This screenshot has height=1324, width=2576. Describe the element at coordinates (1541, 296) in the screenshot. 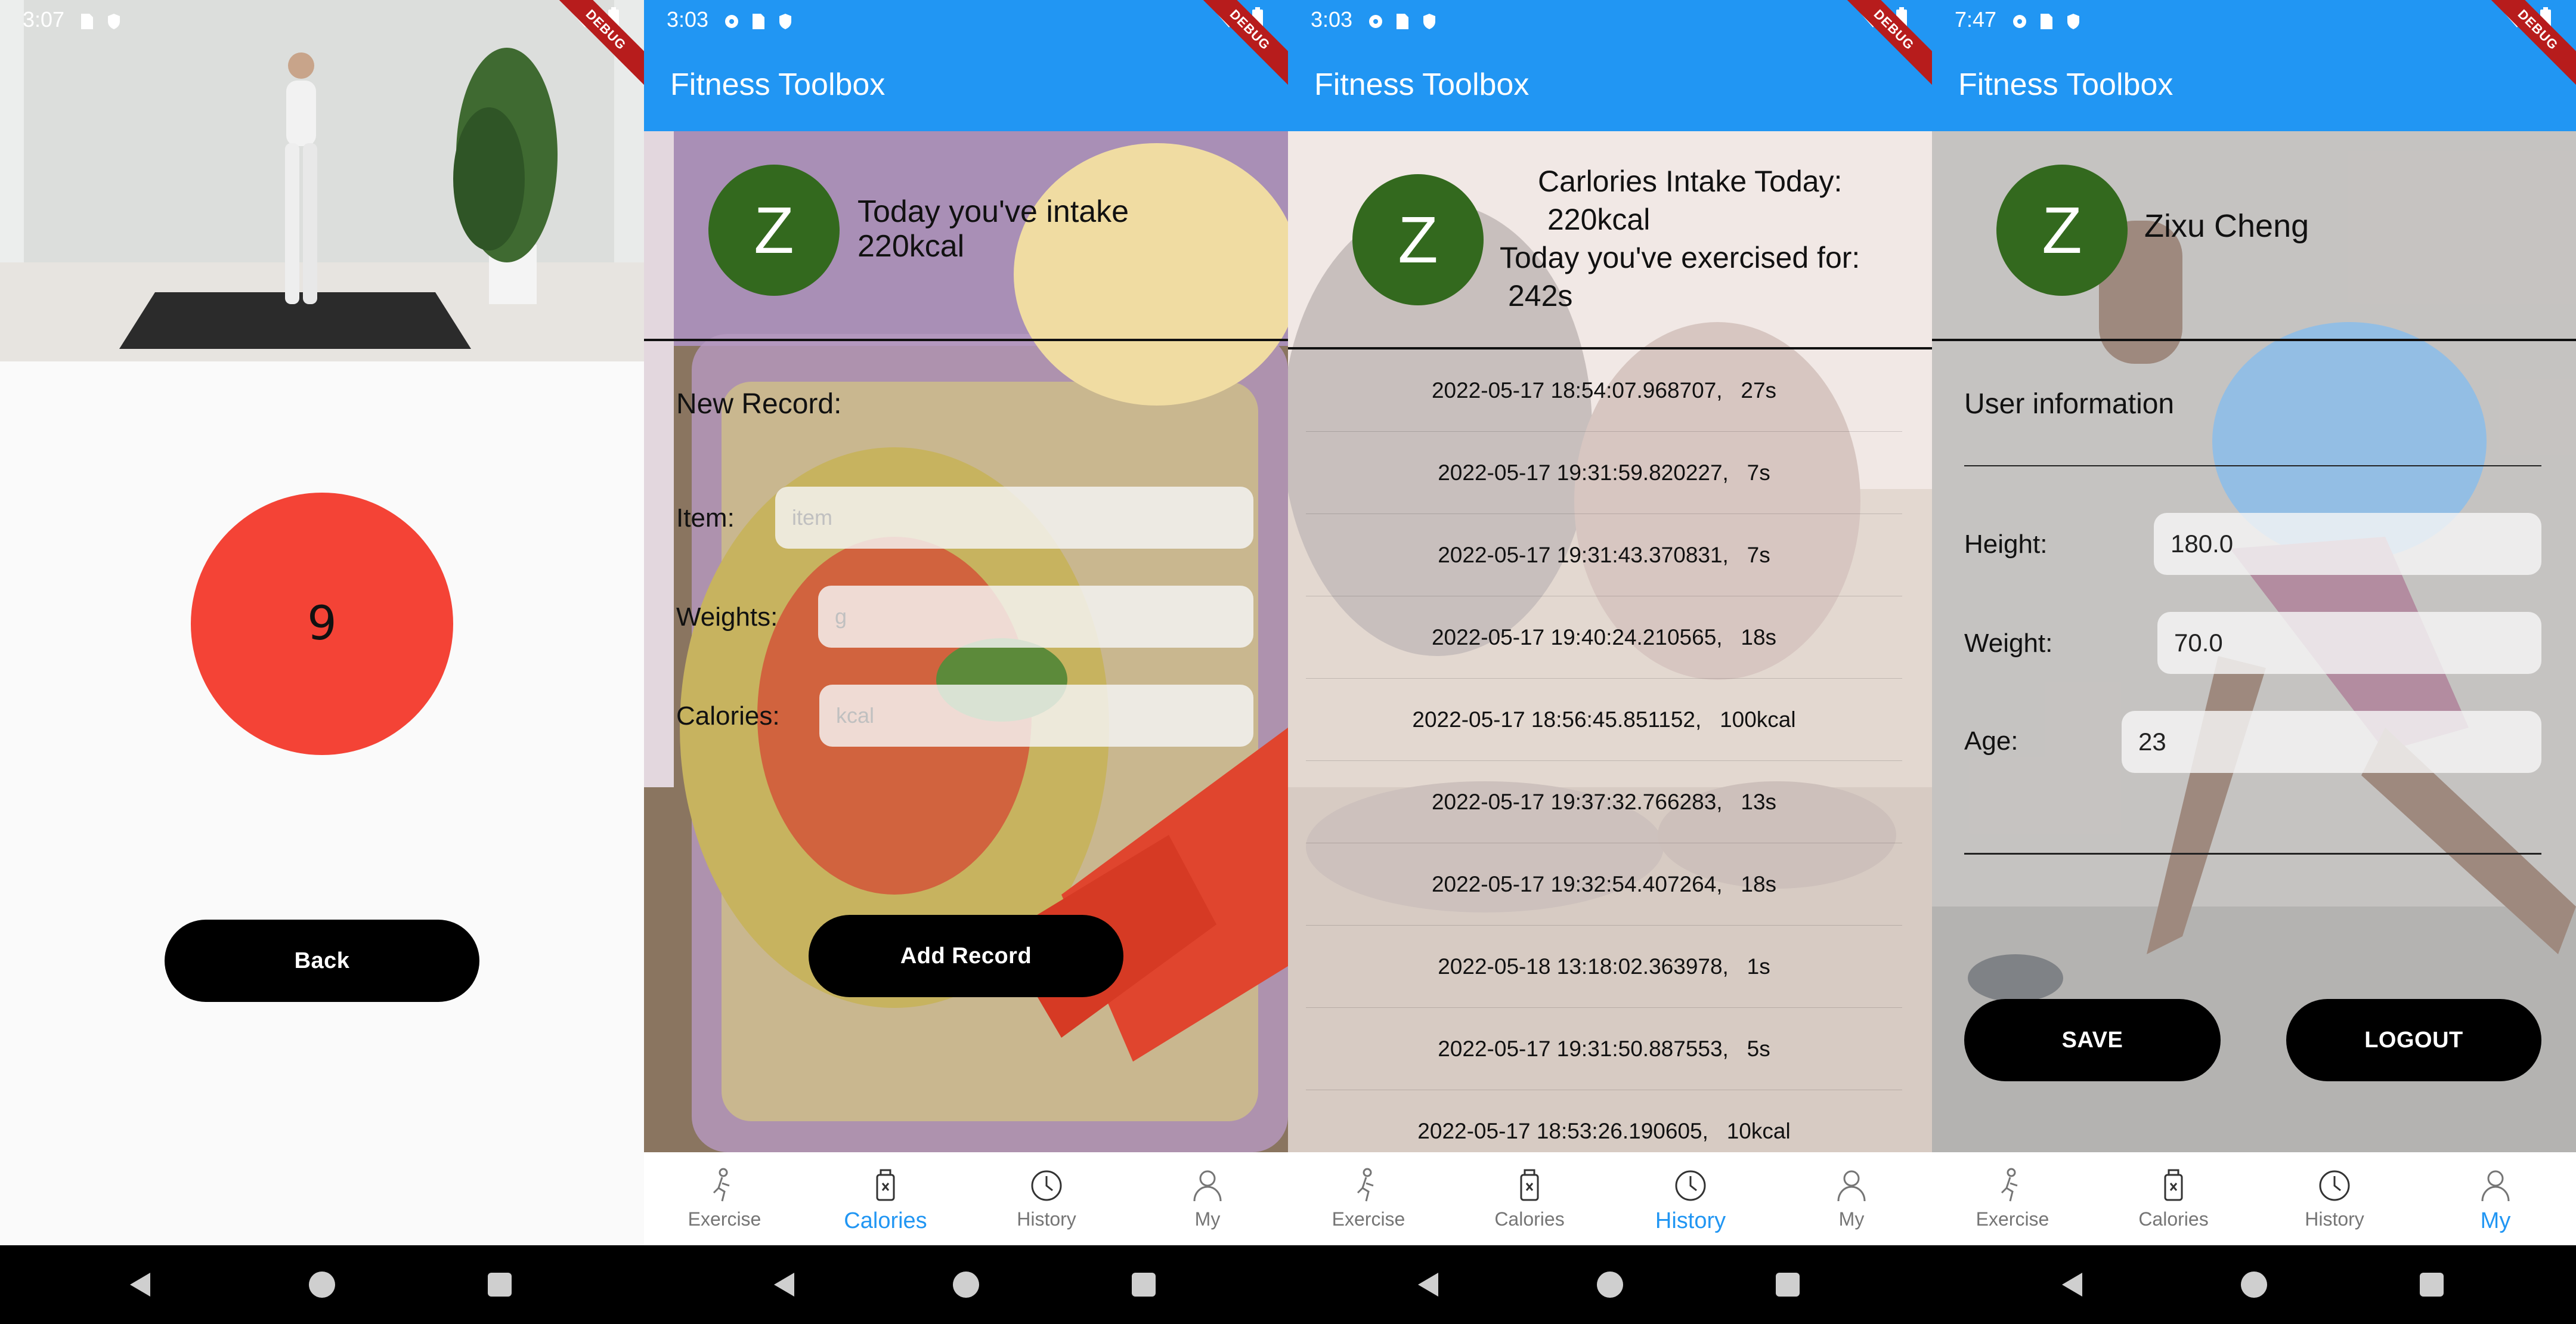

I see `exercise-value: 242s` at that location.